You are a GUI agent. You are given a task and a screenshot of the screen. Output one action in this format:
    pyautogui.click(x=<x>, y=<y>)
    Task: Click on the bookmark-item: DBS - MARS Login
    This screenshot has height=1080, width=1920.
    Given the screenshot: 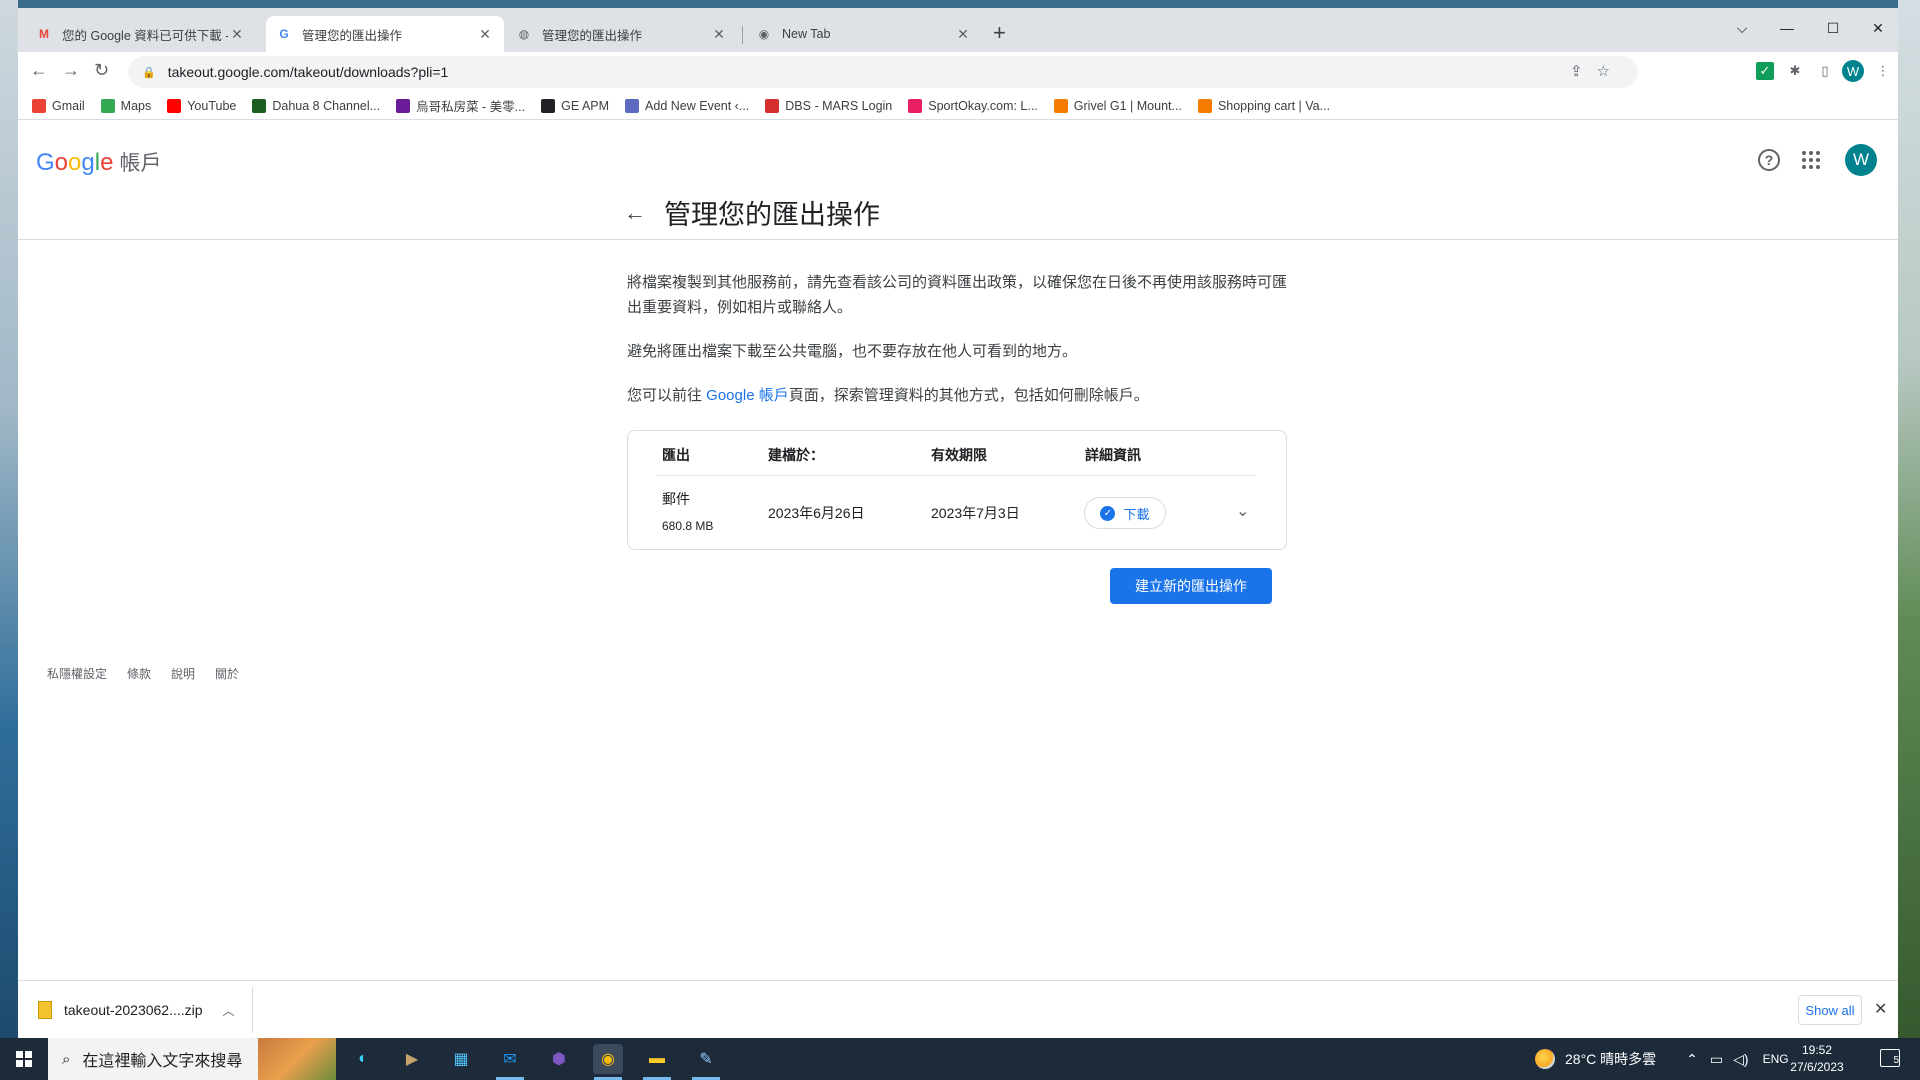 What is the action you would take?
    pyautogui.click(x=828, y=105)
    